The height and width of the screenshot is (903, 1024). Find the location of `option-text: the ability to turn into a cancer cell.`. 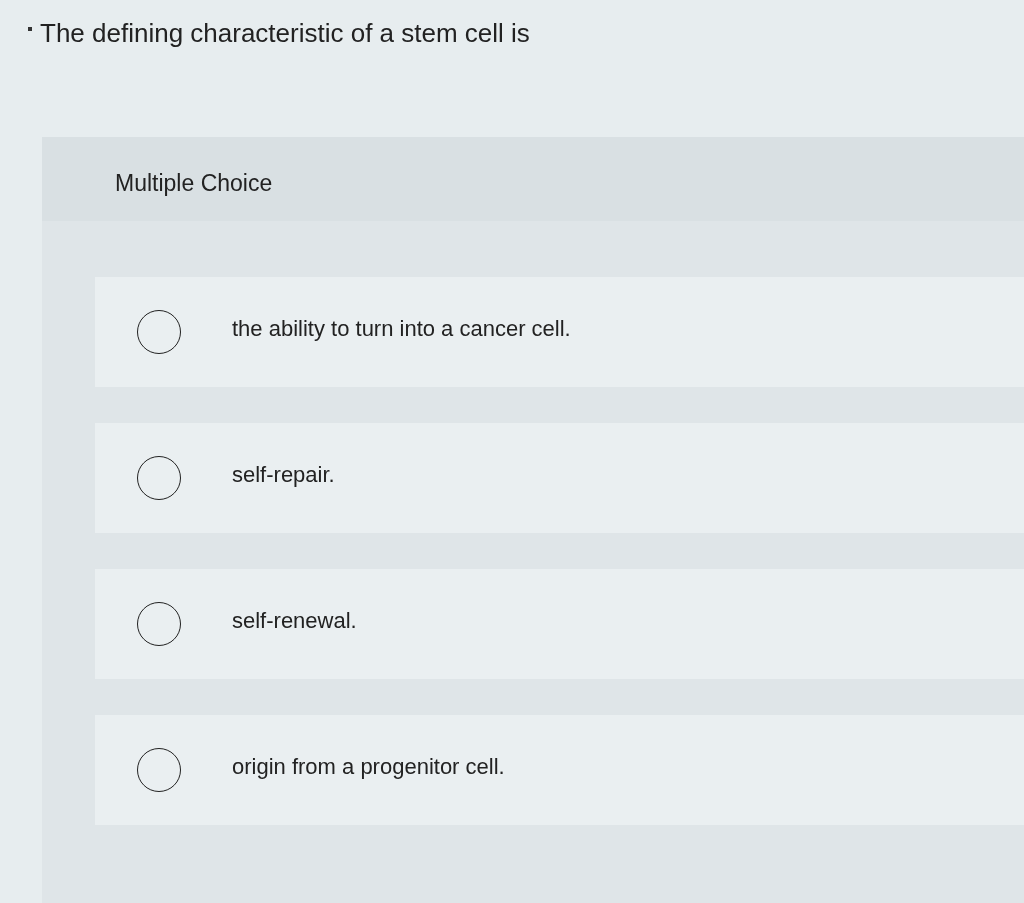

option-text: the ability to turn into a cancer cell. is located at coordinates (401, 329).